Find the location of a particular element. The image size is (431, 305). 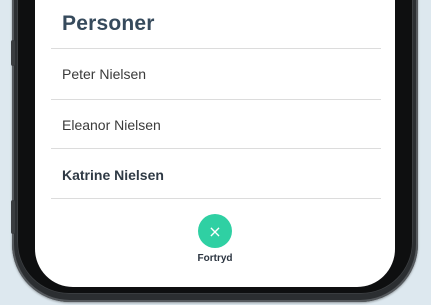

close-icon: × is located at coordinates (215, 231).